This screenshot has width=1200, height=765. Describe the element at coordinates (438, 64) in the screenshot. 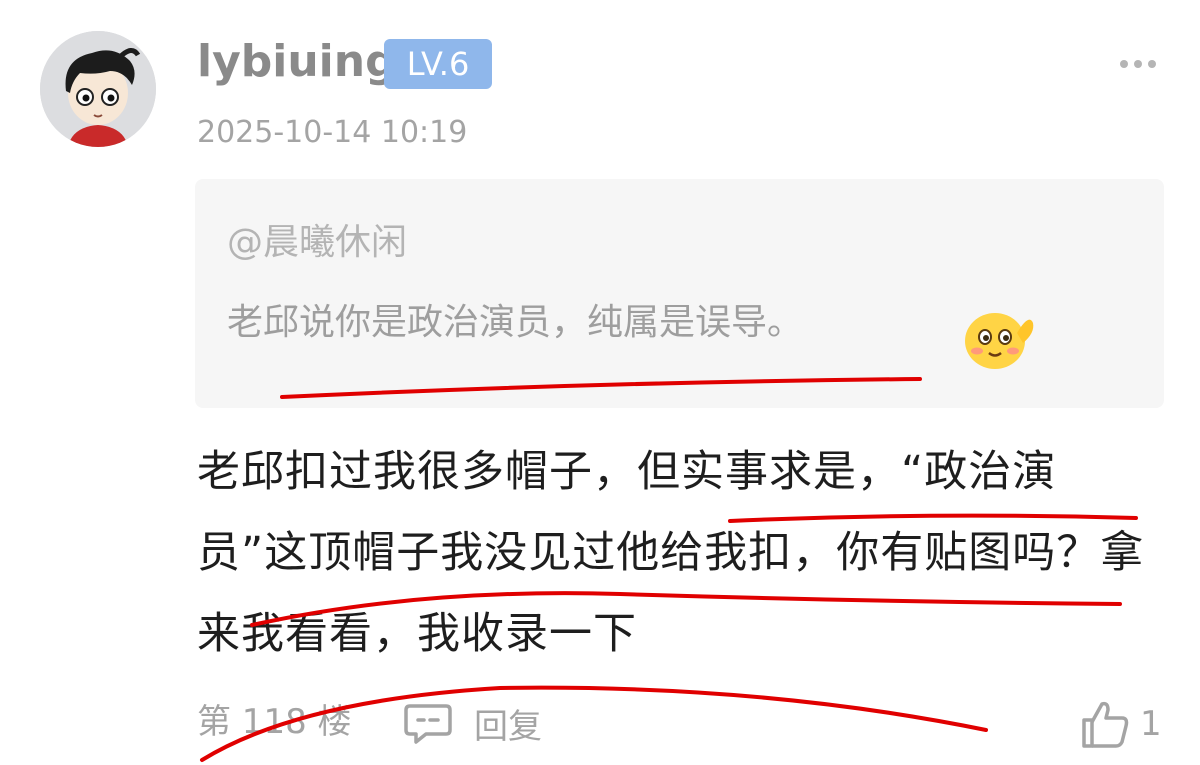

I see `level-badge: LV.6` at that location.